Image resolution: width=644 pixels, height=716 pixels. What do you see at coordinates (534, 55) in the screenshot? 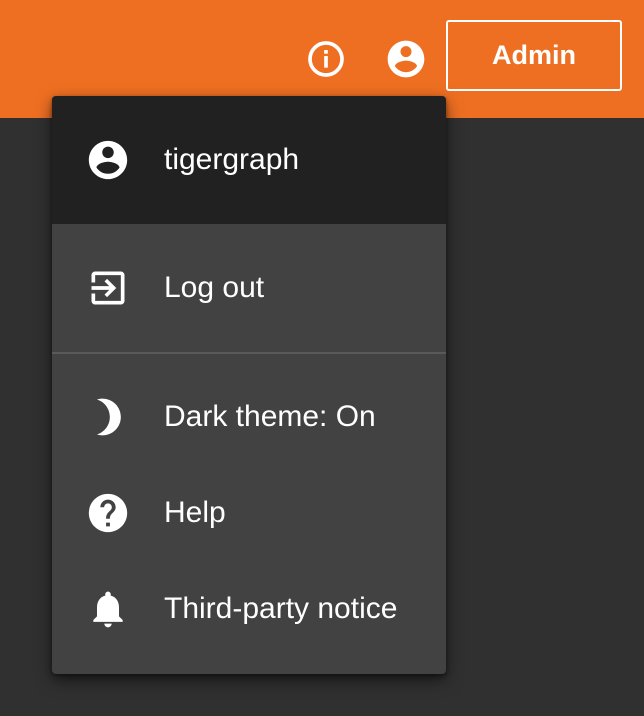
I see `admin-button: Admin` at bounding box center [534, 55].